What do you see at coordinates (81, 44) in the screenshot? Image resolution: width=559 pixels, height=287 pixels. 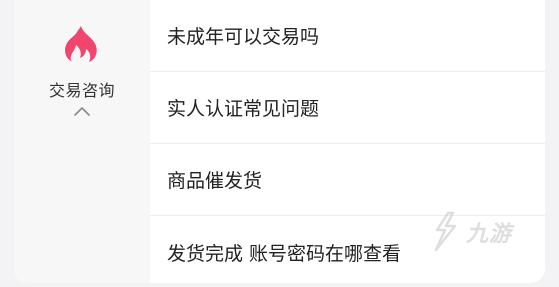 I see `flame-icon` at bounding box center [81, 44].